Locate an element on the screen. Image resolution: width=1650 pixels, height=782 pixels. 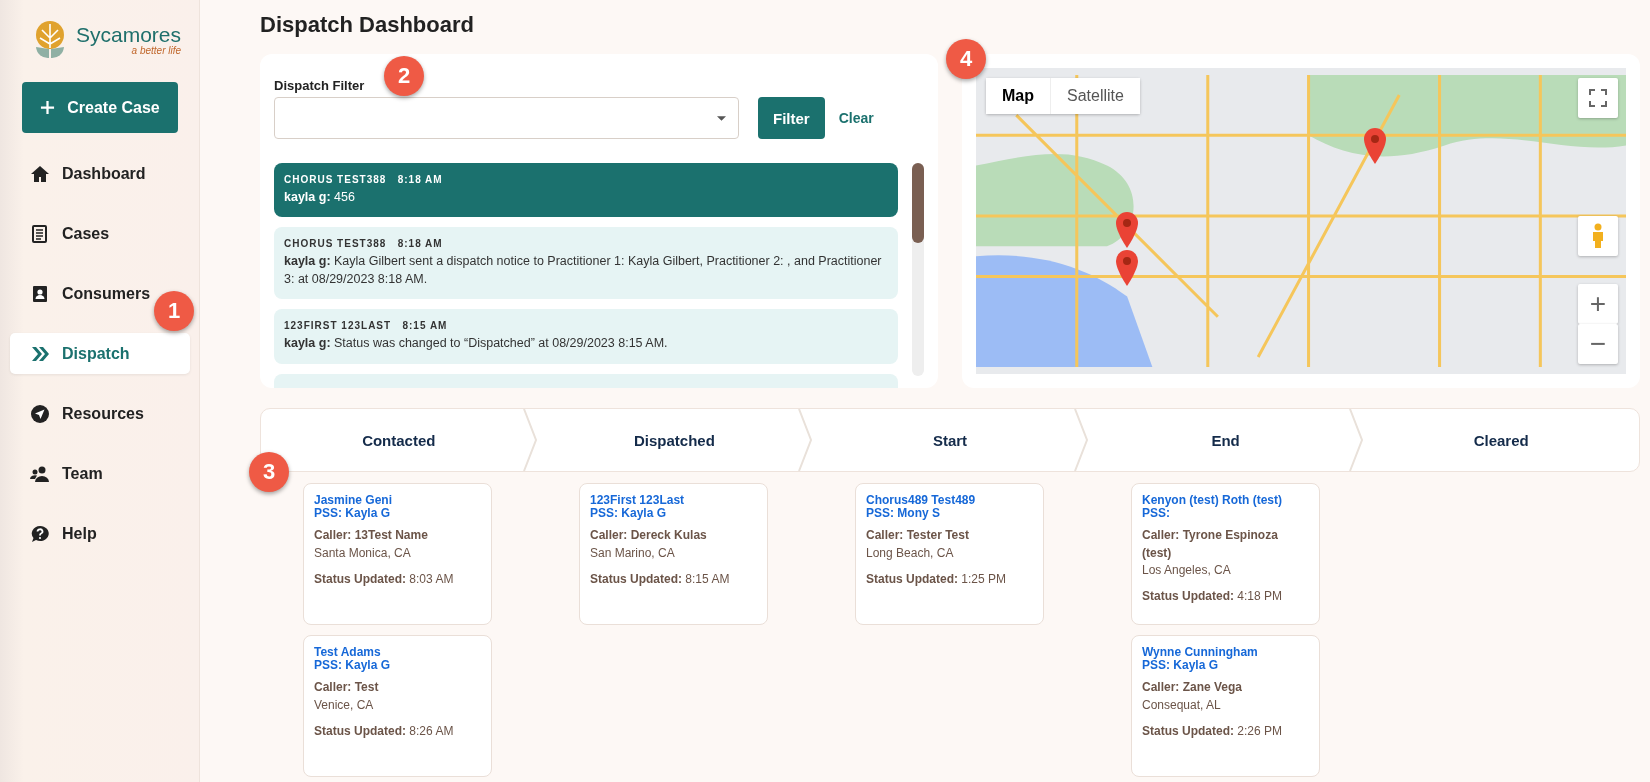
nav-item: Dashboard is located at coordinates (80, 173).